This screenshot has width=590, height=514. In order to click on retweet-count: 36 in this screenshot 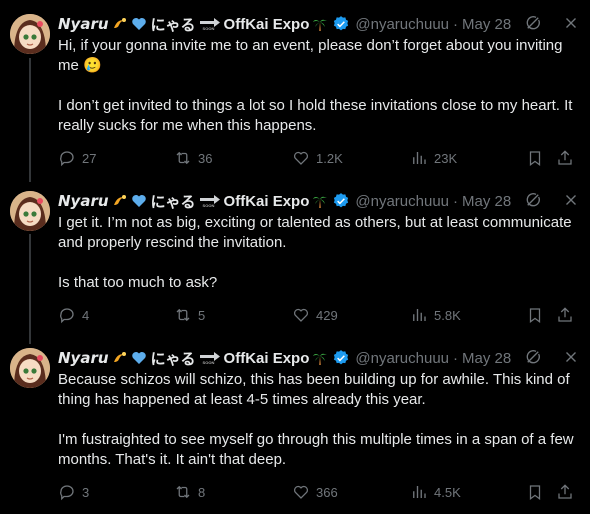, I will do `click(205, 158)`.